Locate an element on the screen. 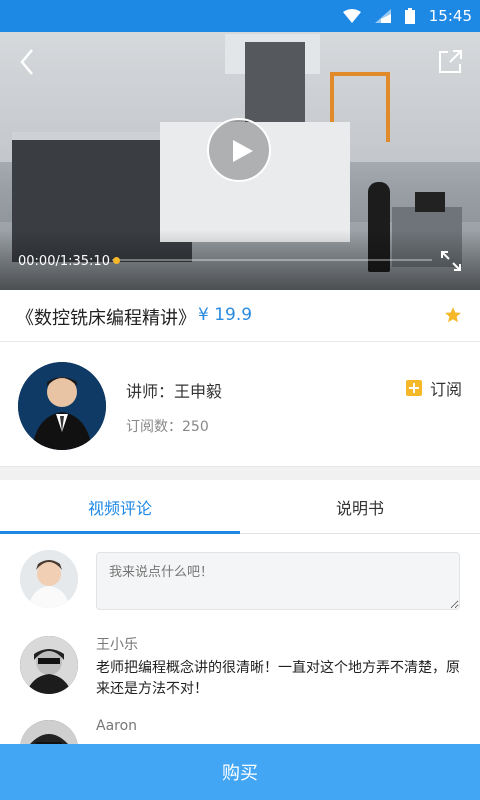  section-divider is located at coordinates (240, 473).